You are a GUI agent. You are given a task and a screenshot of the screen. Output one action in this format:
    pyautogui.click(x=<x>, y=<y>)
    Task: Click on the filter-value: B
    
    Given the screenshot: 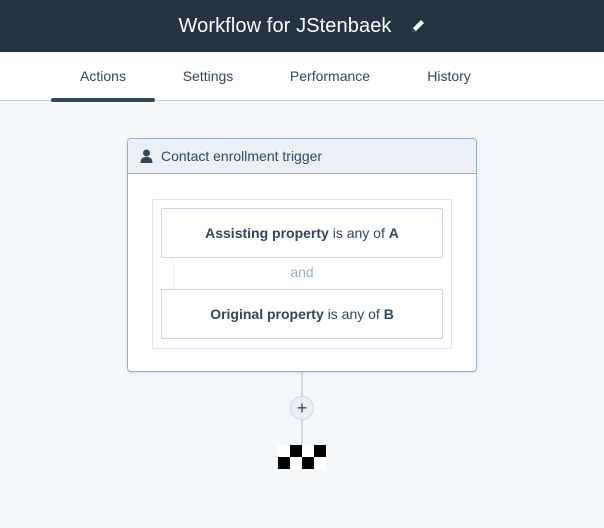 What is the action you would take?
    pyautogui.click(x=388, y=314)
    